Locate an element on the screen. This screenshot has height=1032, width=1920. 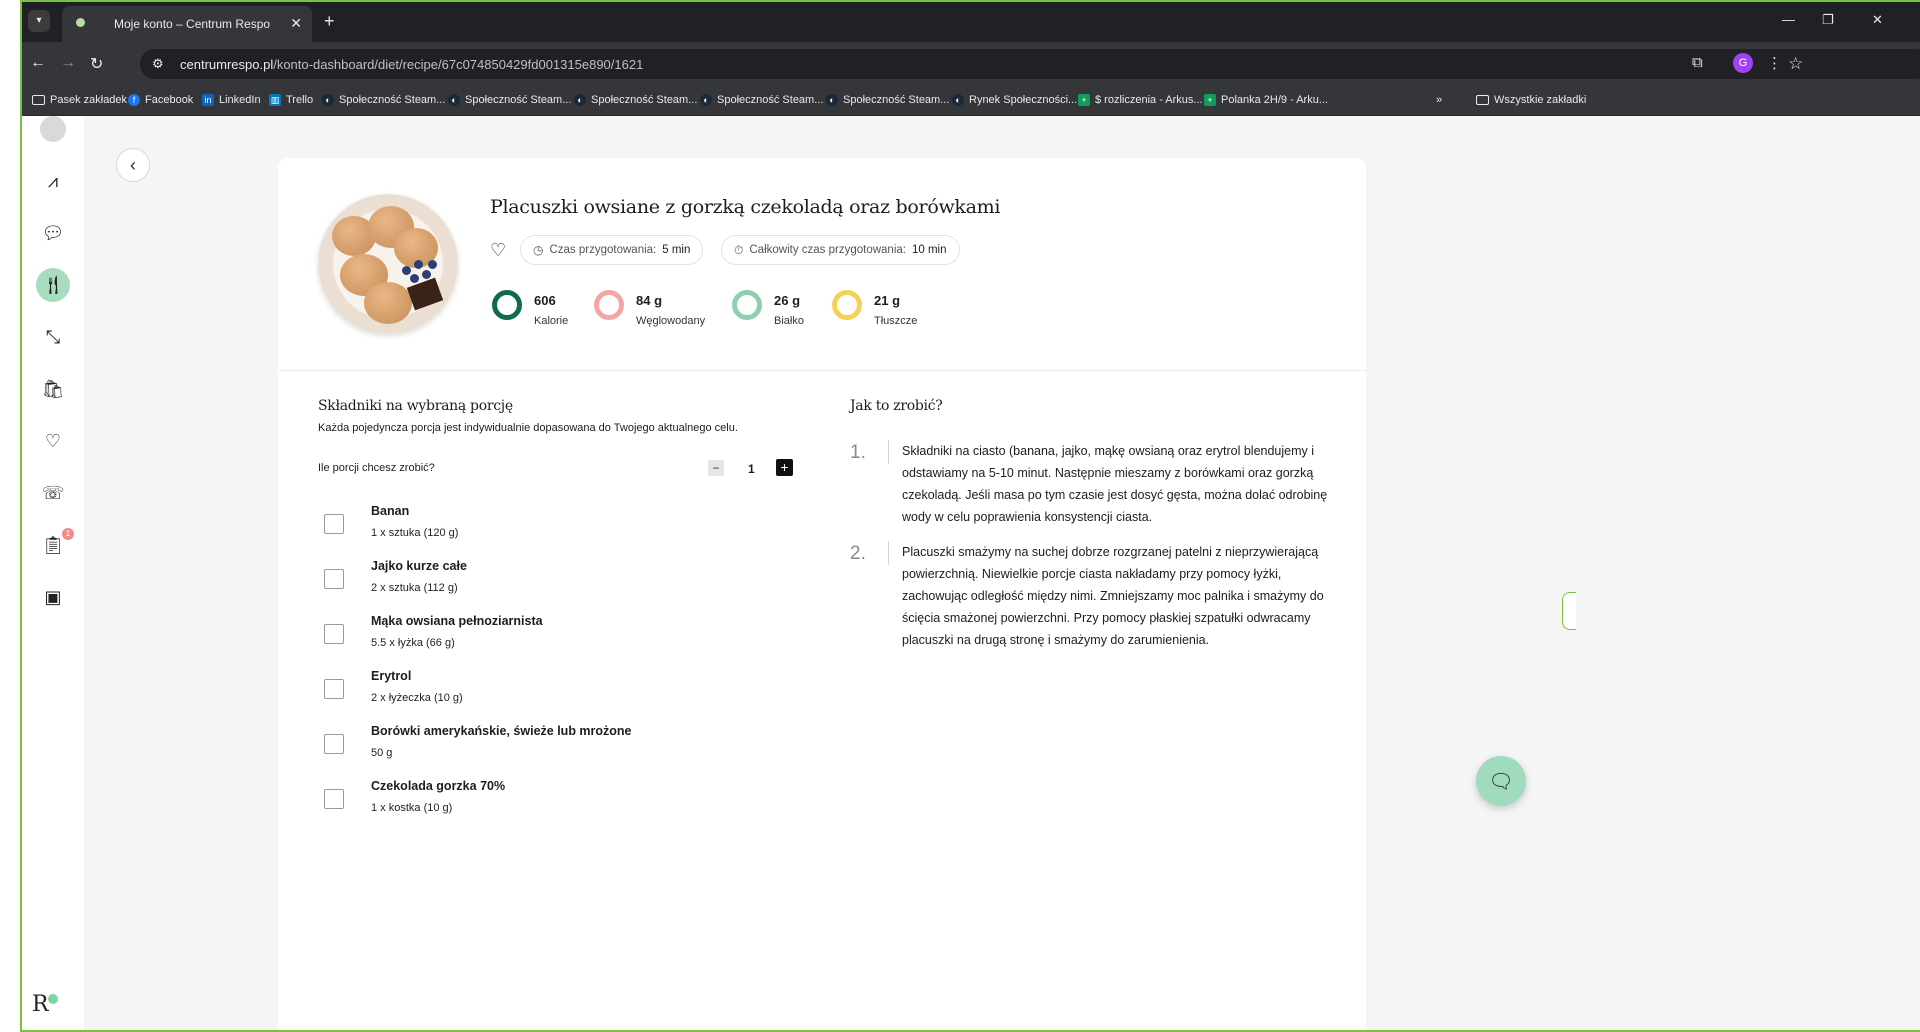
side-feedback-tab is located at coordinates (1569, 611).